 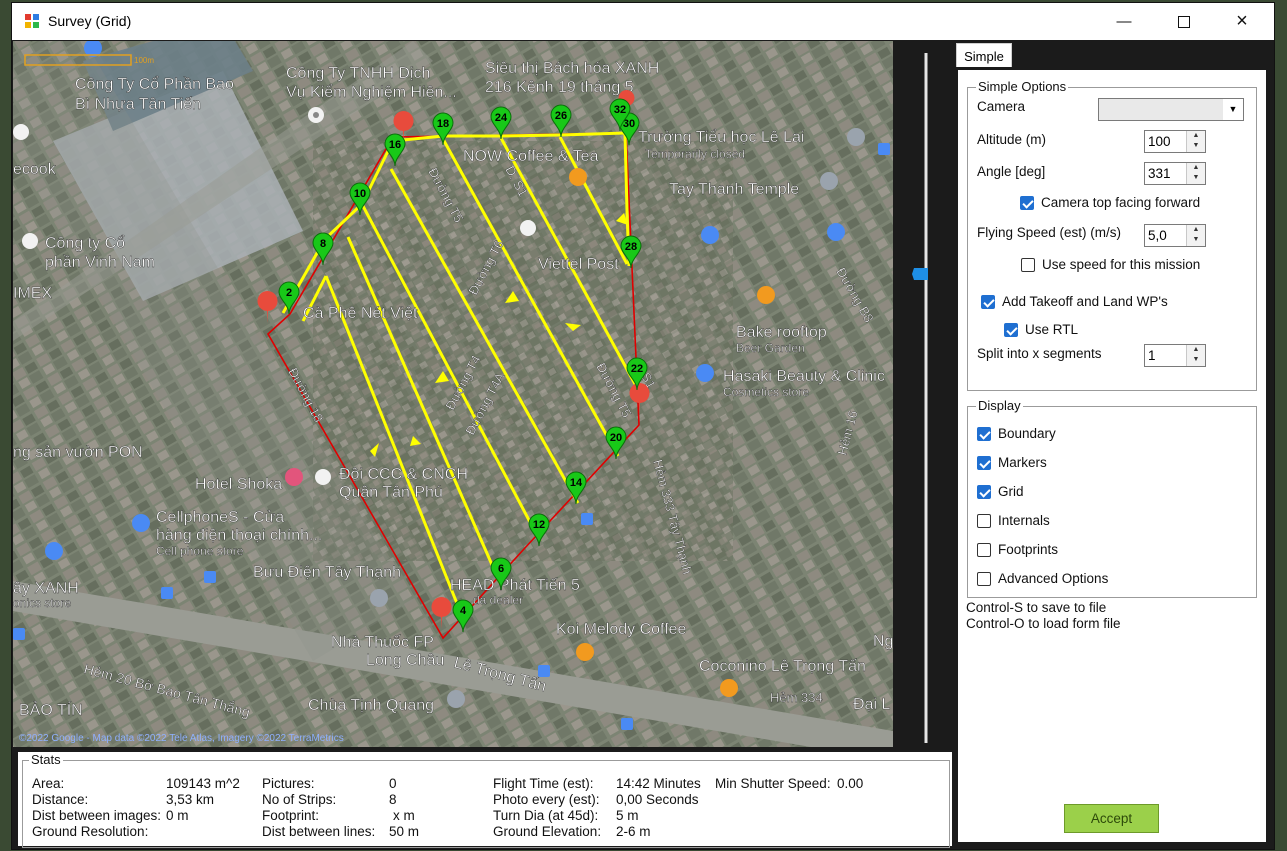 I want to click on grid-label: Grid, so click(x=1011, y=491).